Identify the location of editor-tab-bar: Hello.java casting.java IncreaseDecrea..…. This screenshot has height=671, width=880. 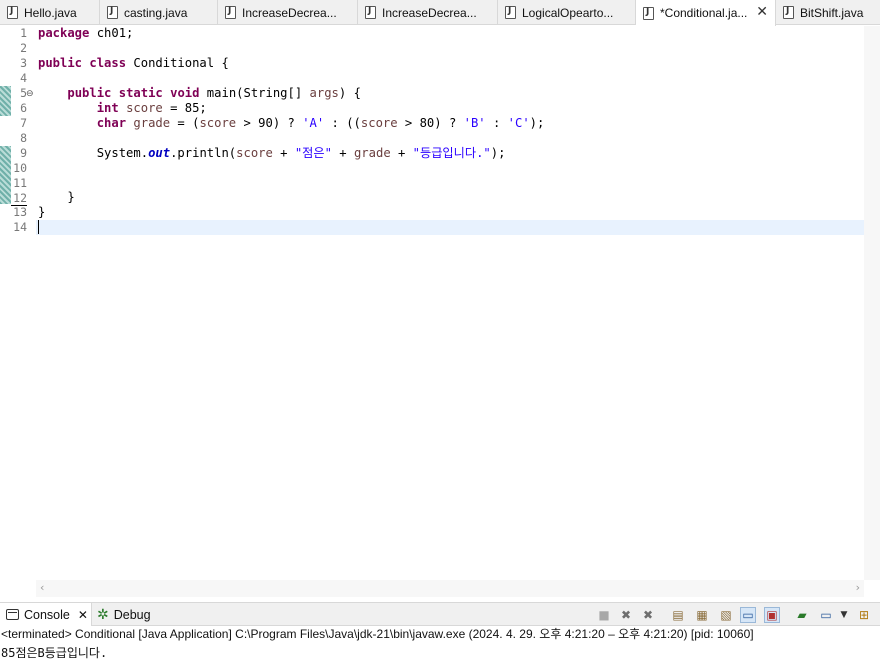
(440, 13).